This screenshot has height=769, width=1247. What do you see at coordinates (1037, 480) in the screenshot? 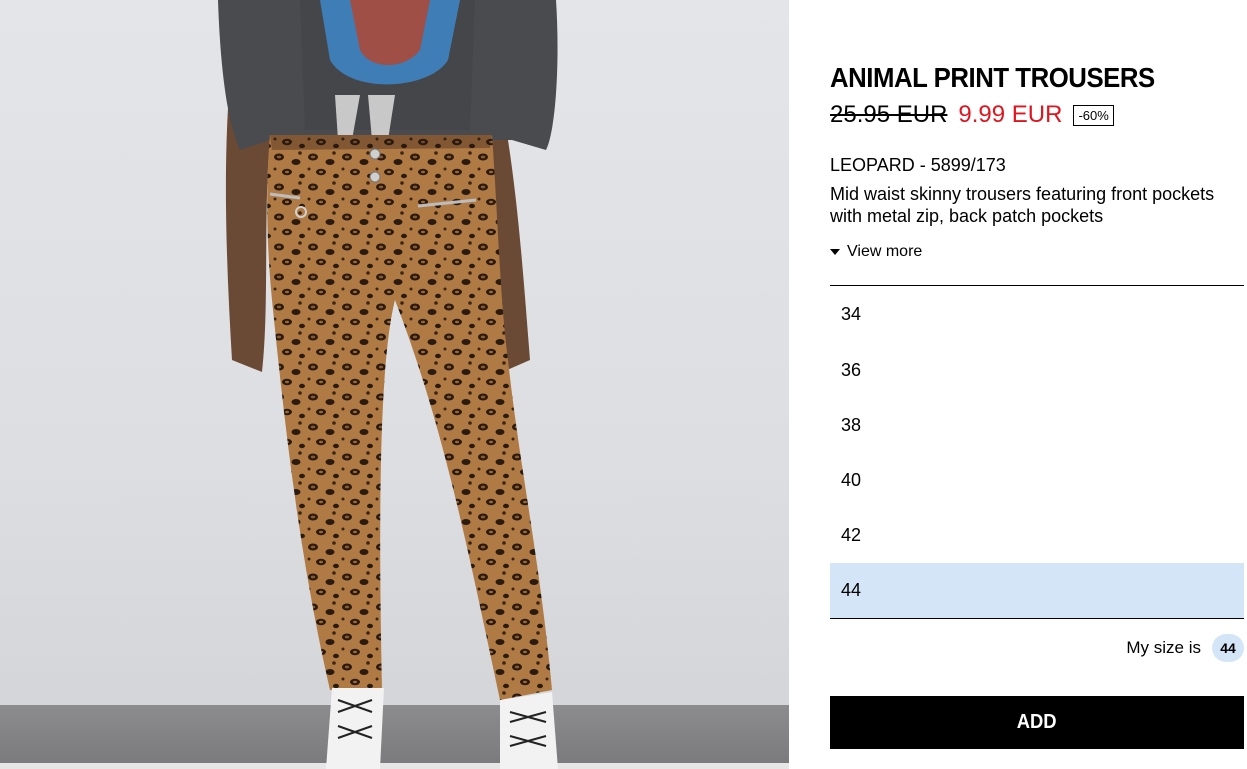
I see `size-option: 40` at bounding box center [1037, 480].